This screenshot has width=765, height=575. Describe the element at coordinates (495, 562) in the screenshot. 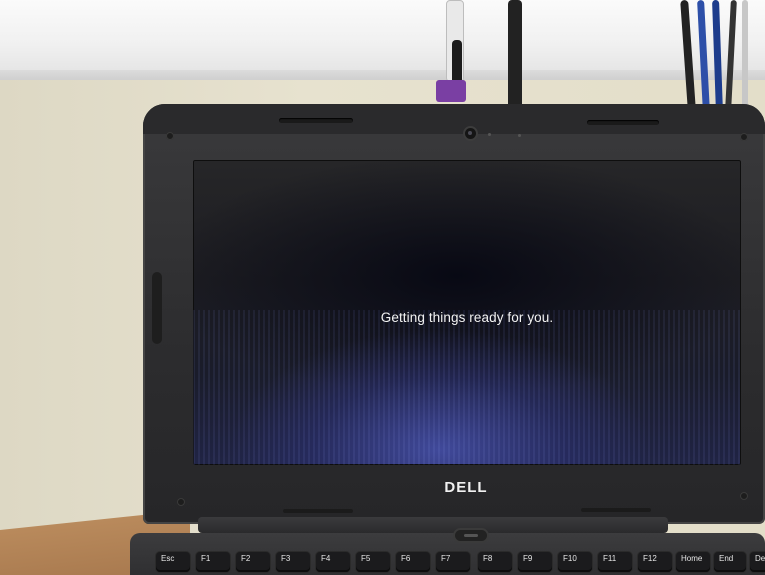

I see `key-f8: F8` at that location.